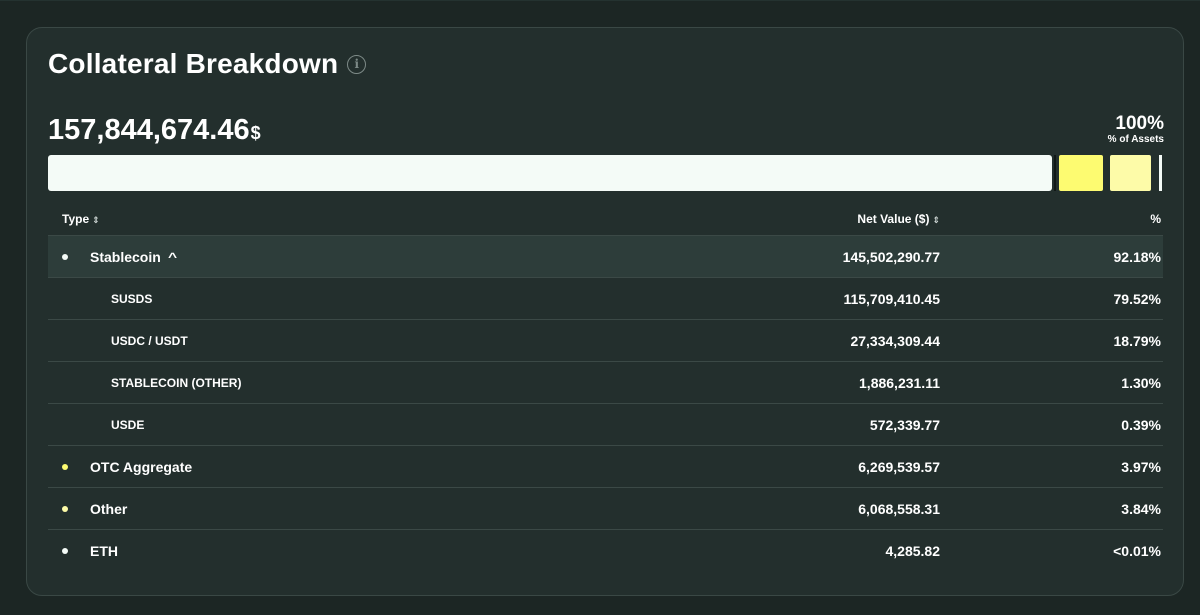 This screenshot has width=1200, height=615. What do you see at coordinates (891, 298) in the screenshot?
I see `row-net-value: 115,709,410.45` at bounding box center [891, 298].